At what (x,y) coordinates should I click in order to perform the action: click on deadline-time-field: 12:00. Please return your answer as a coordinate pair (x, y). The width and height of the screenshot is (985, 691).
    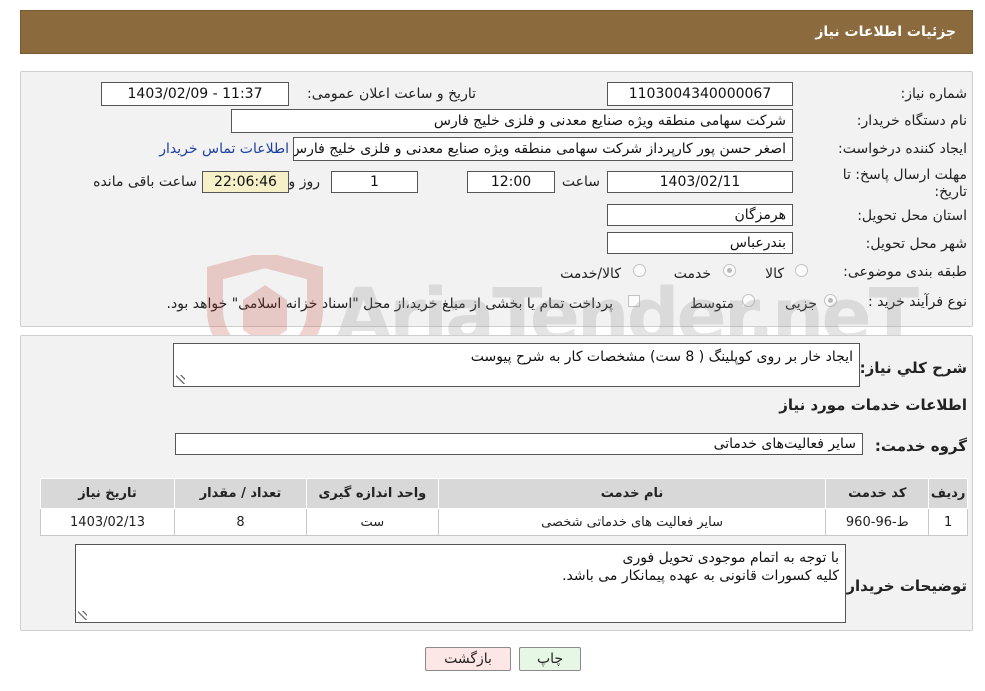
    Looking at the image, I should click on (511, 182).